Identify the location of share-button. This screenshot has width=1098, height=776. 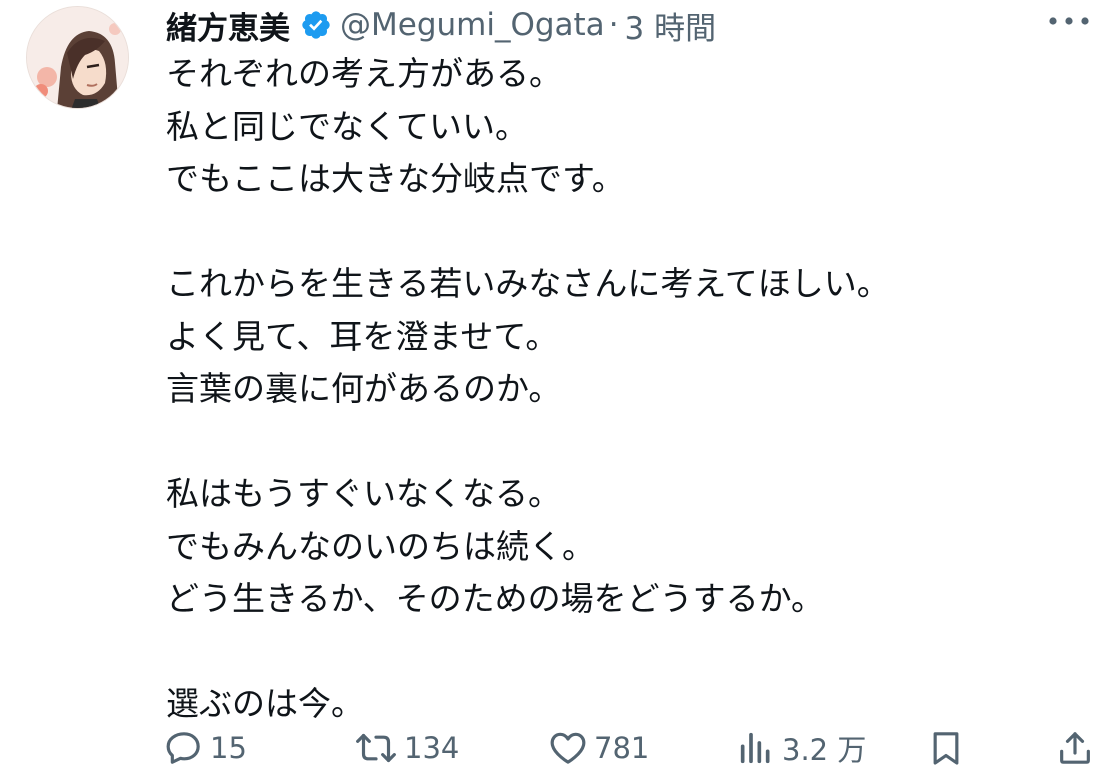
(1075, 748).